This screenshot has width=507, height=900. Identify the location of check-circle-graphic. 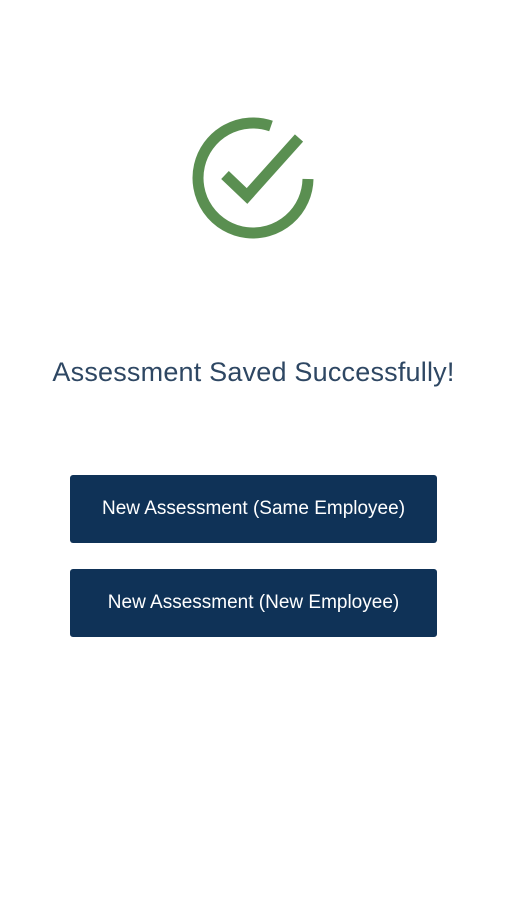
(253, 178).